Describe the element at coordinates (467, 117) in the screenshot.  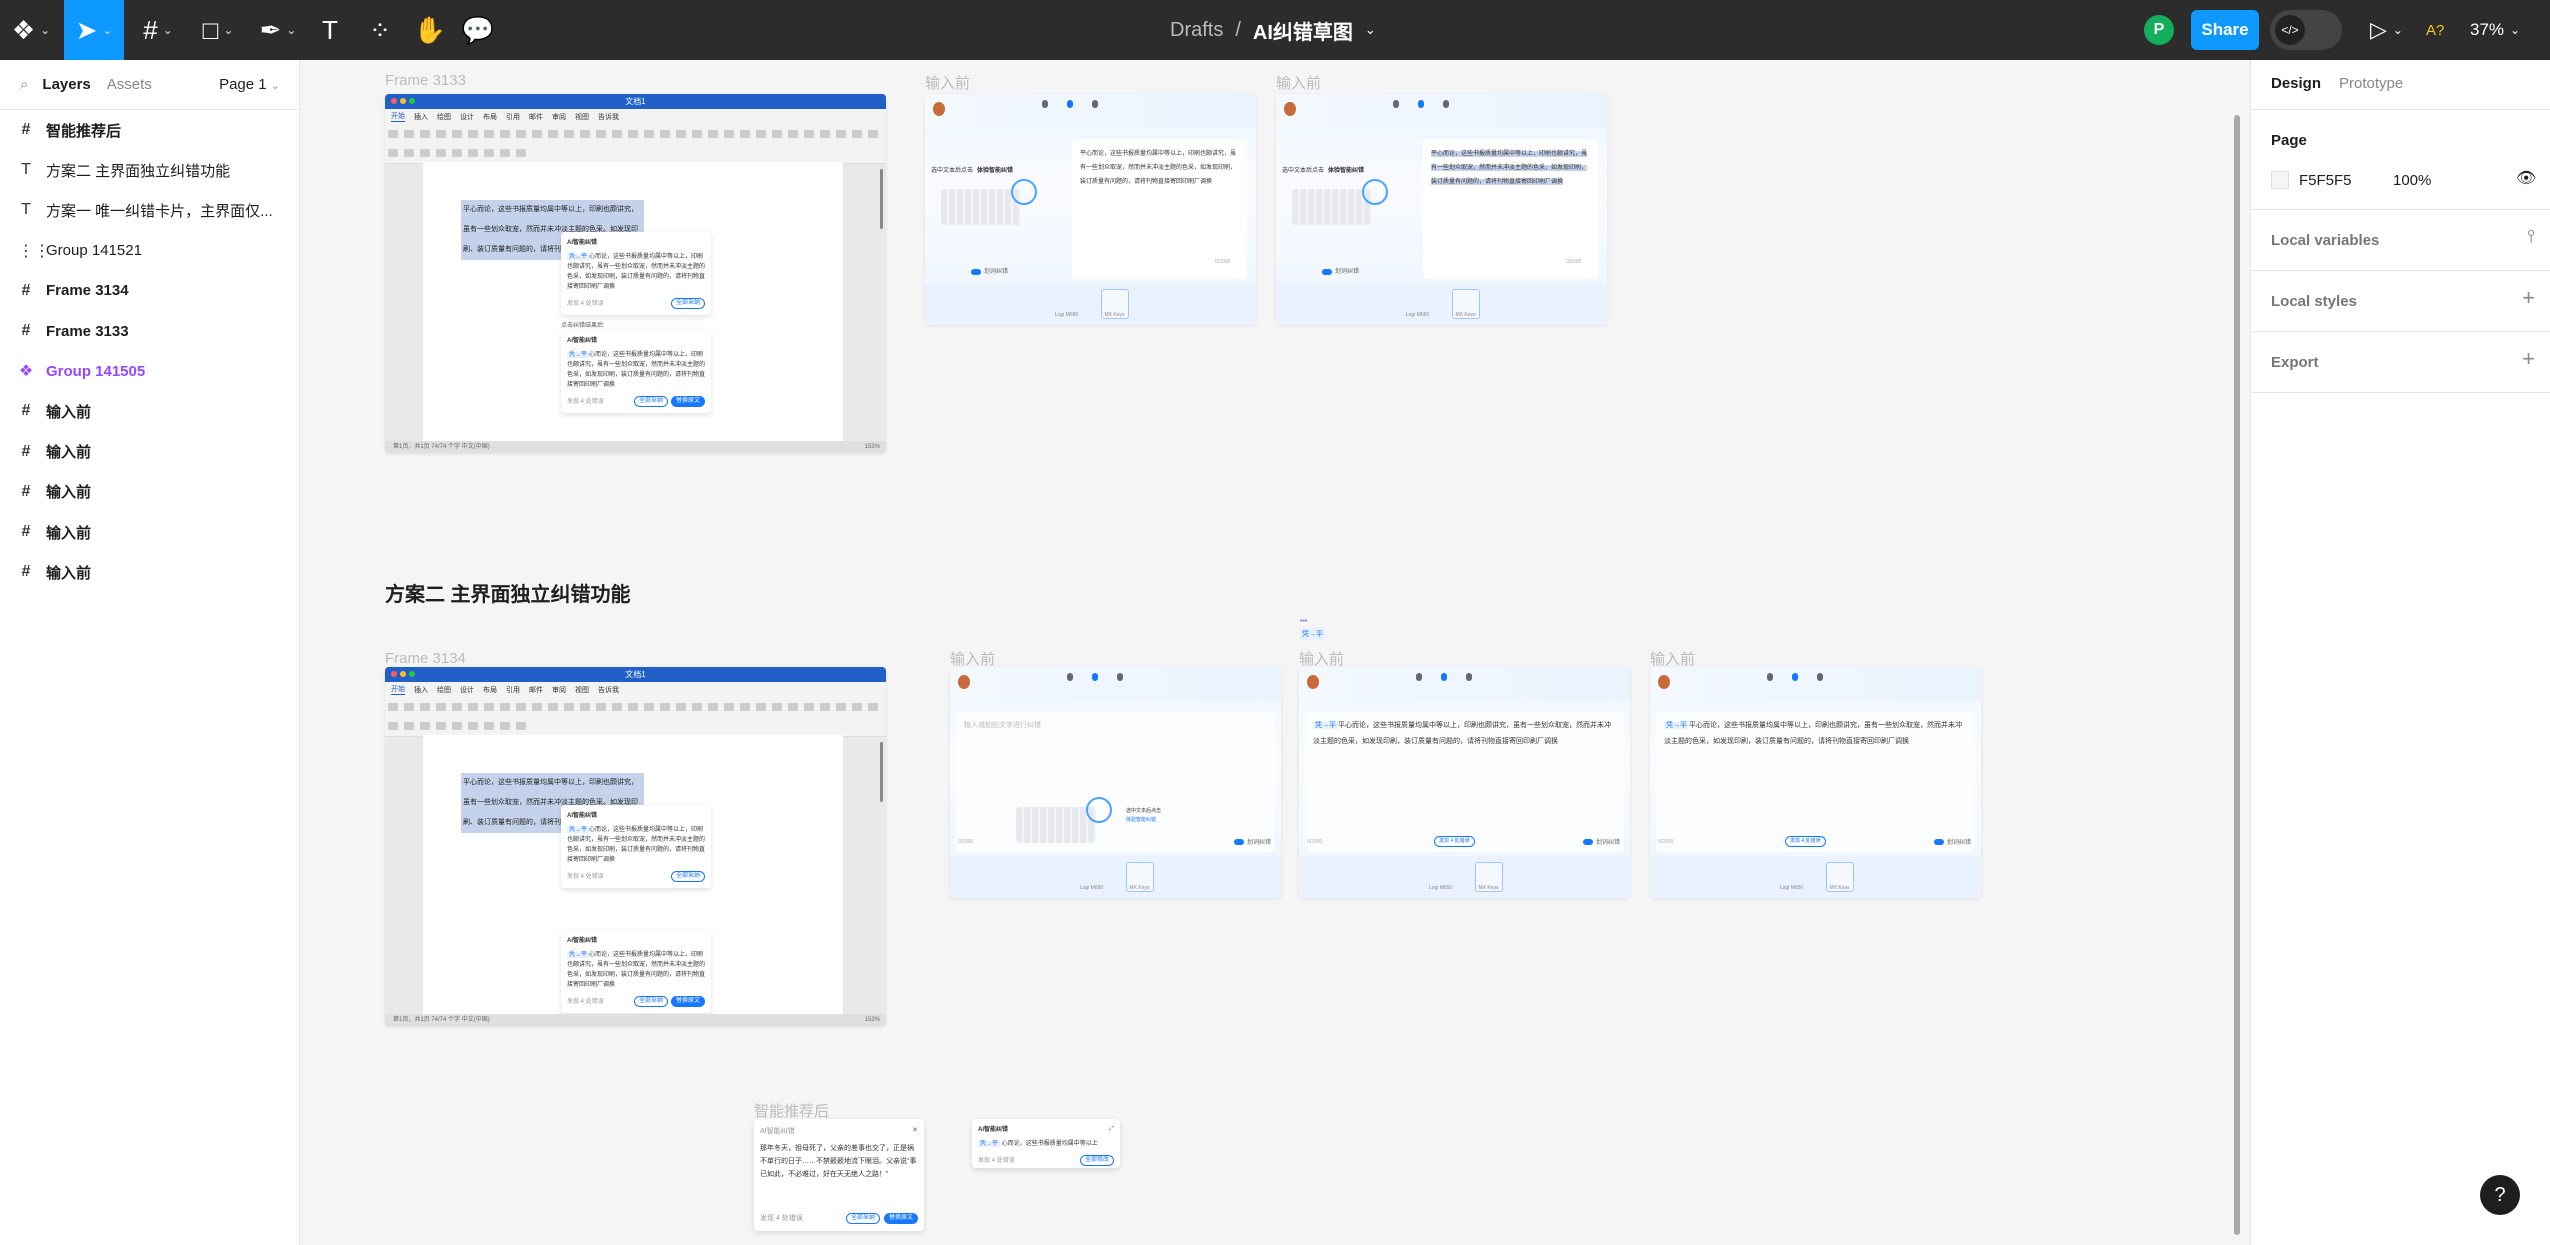
I see `ribbon-tab: 设计` at that location.